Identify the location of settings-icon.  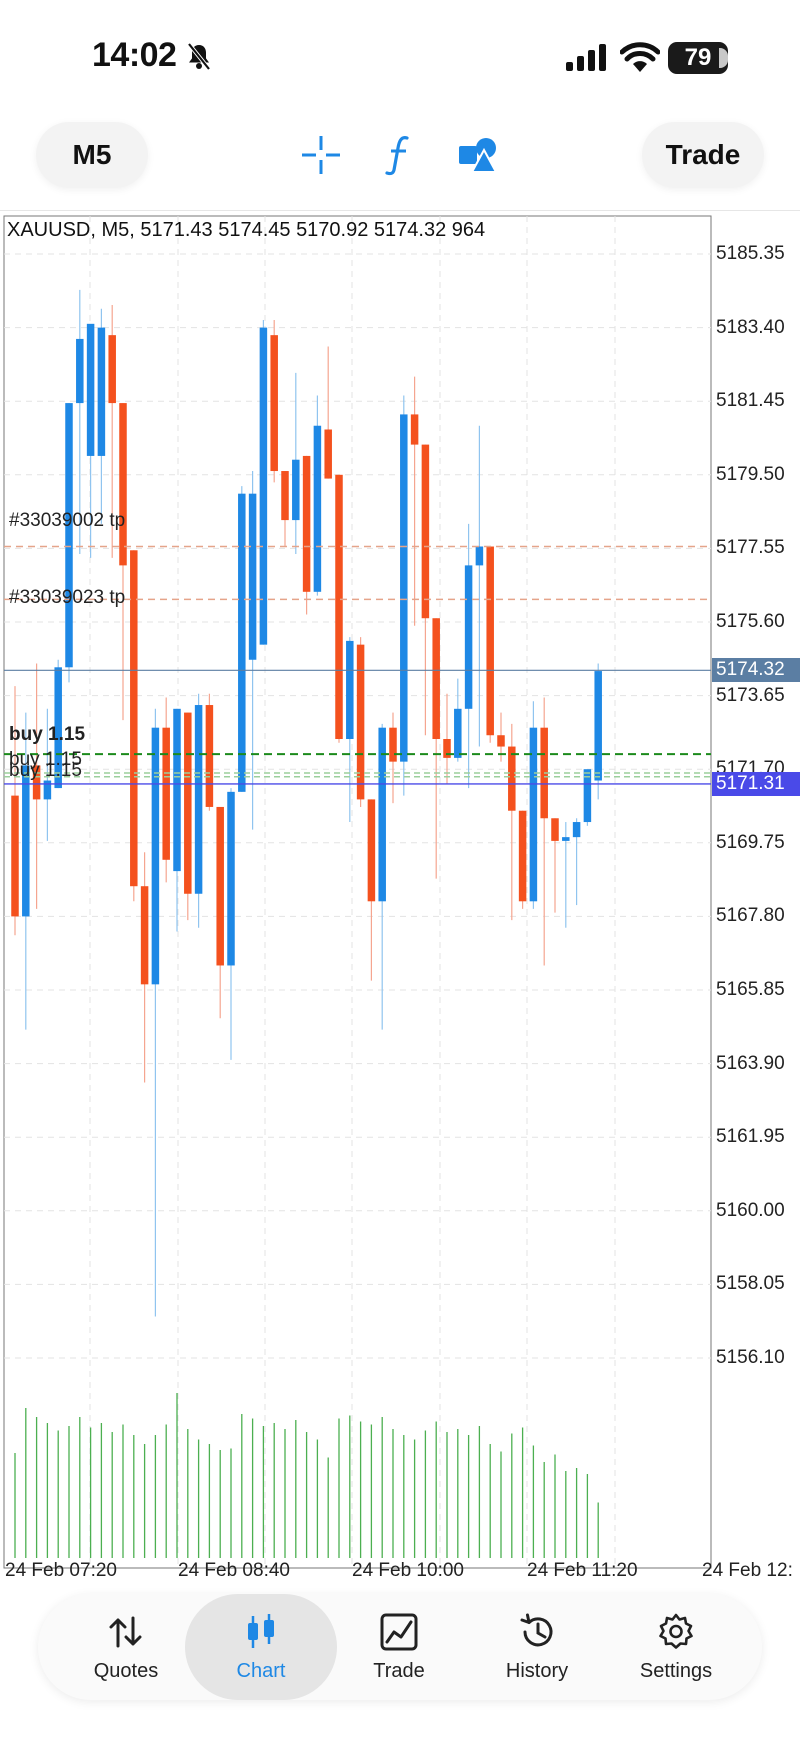
(676, 1631).